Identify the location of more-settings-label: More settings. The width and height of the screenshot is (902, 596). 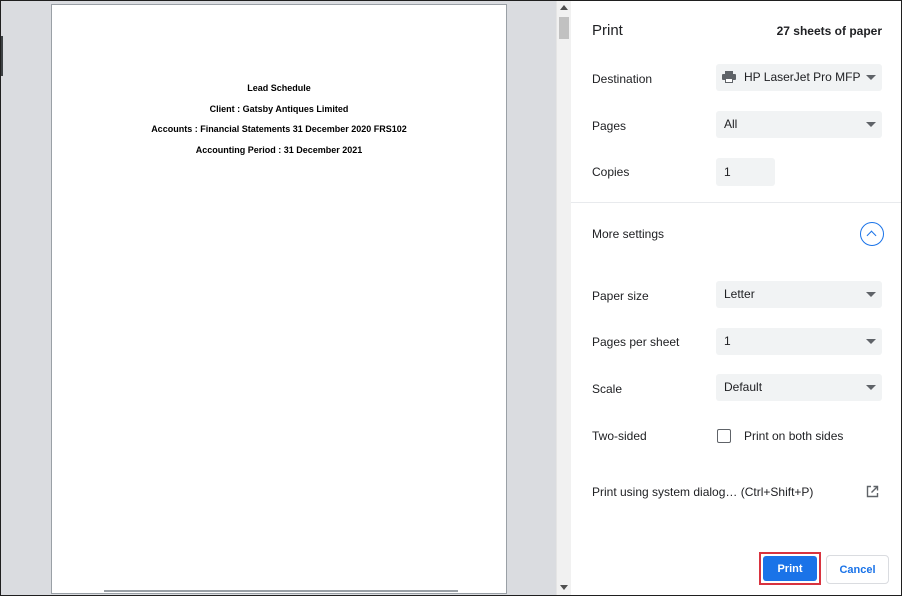
(628, 234).